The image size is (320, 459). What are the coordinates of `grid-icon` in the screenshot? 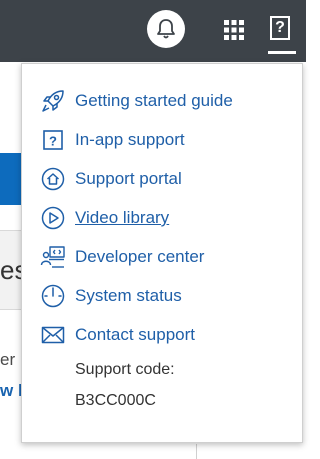 It's located at (234, 30).